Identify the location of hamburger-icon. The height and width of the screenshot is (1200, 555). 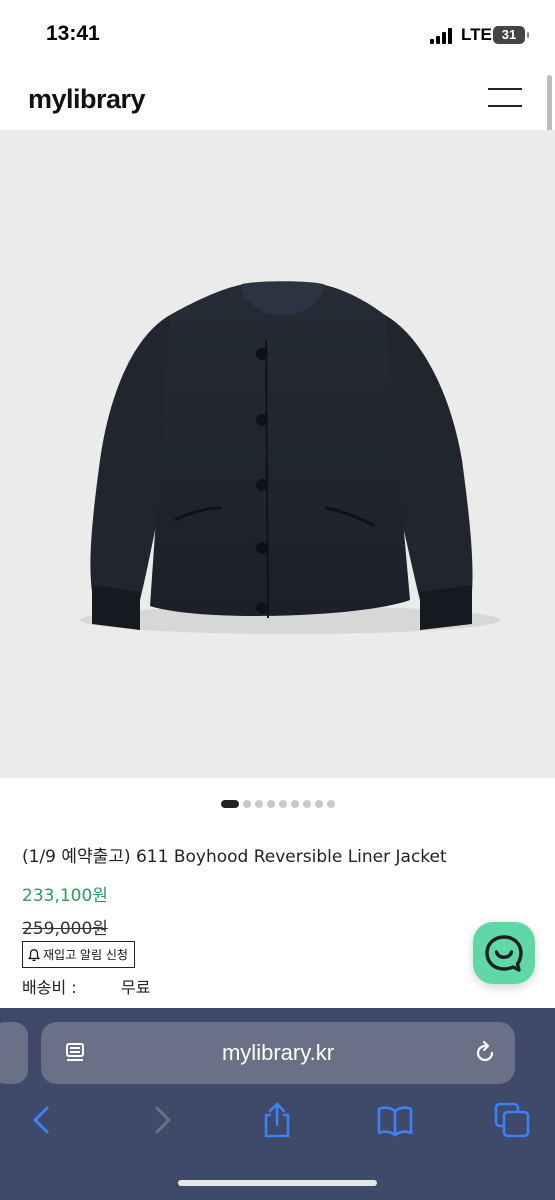
(505, 98).